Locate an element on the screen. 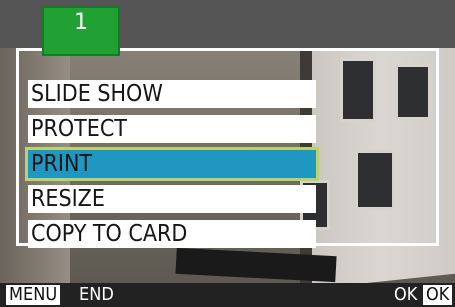 This screenshot has width=455, height=307. menu-item-resize: RESIZE is located at coordinates (172, 199).